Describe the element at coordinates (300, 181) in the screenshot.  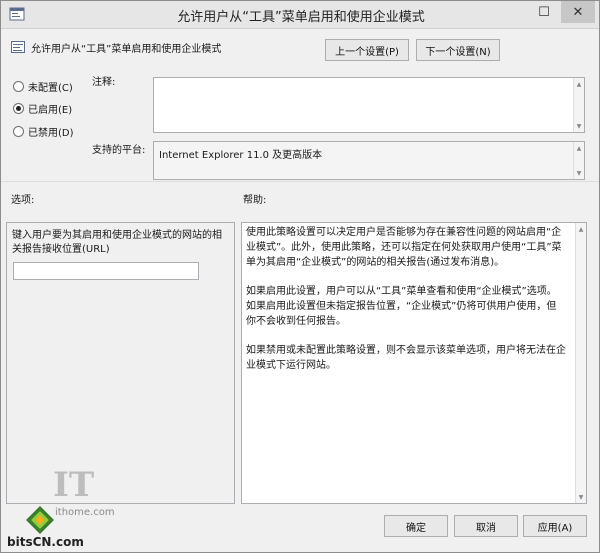
I see `section-divider` at that location.